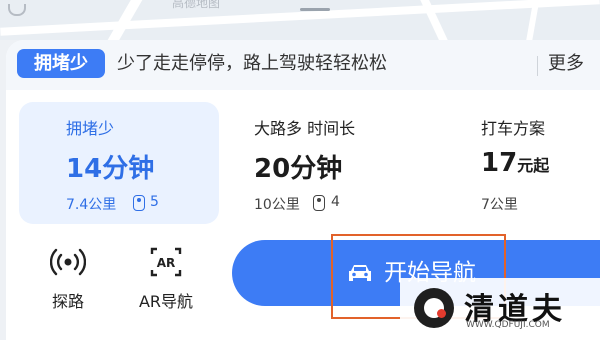  I want to click on map-view: 高德地图, so click(300, 20).